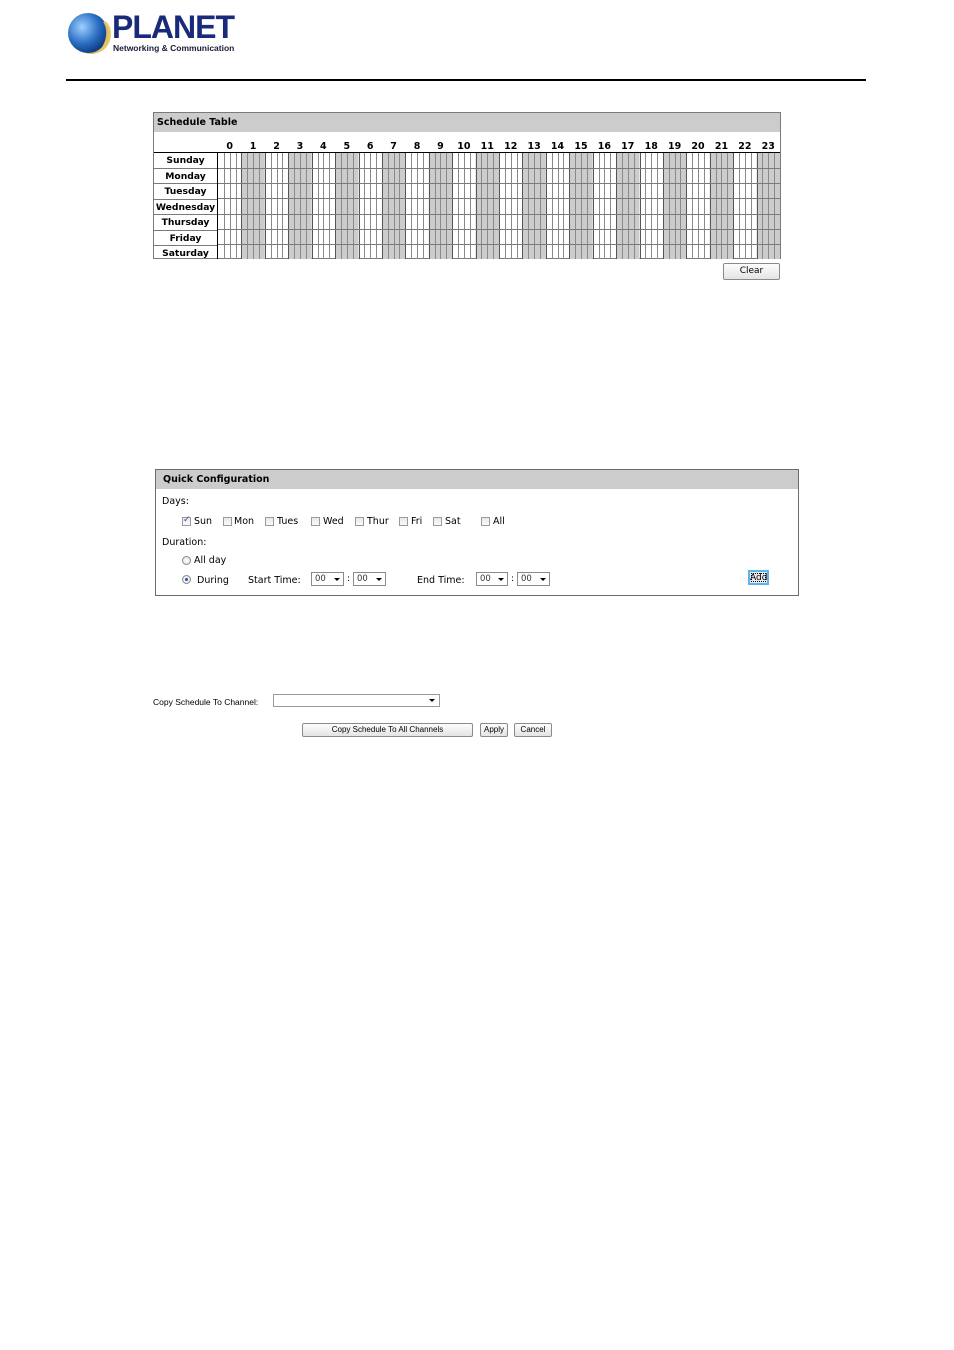 Image resolution: width=954 pixels, height=1350 pixels. What do you see at coordinates (210, 560) in the screenshot?
I see `all-day-label: All day` at bounding box center [210, 560].